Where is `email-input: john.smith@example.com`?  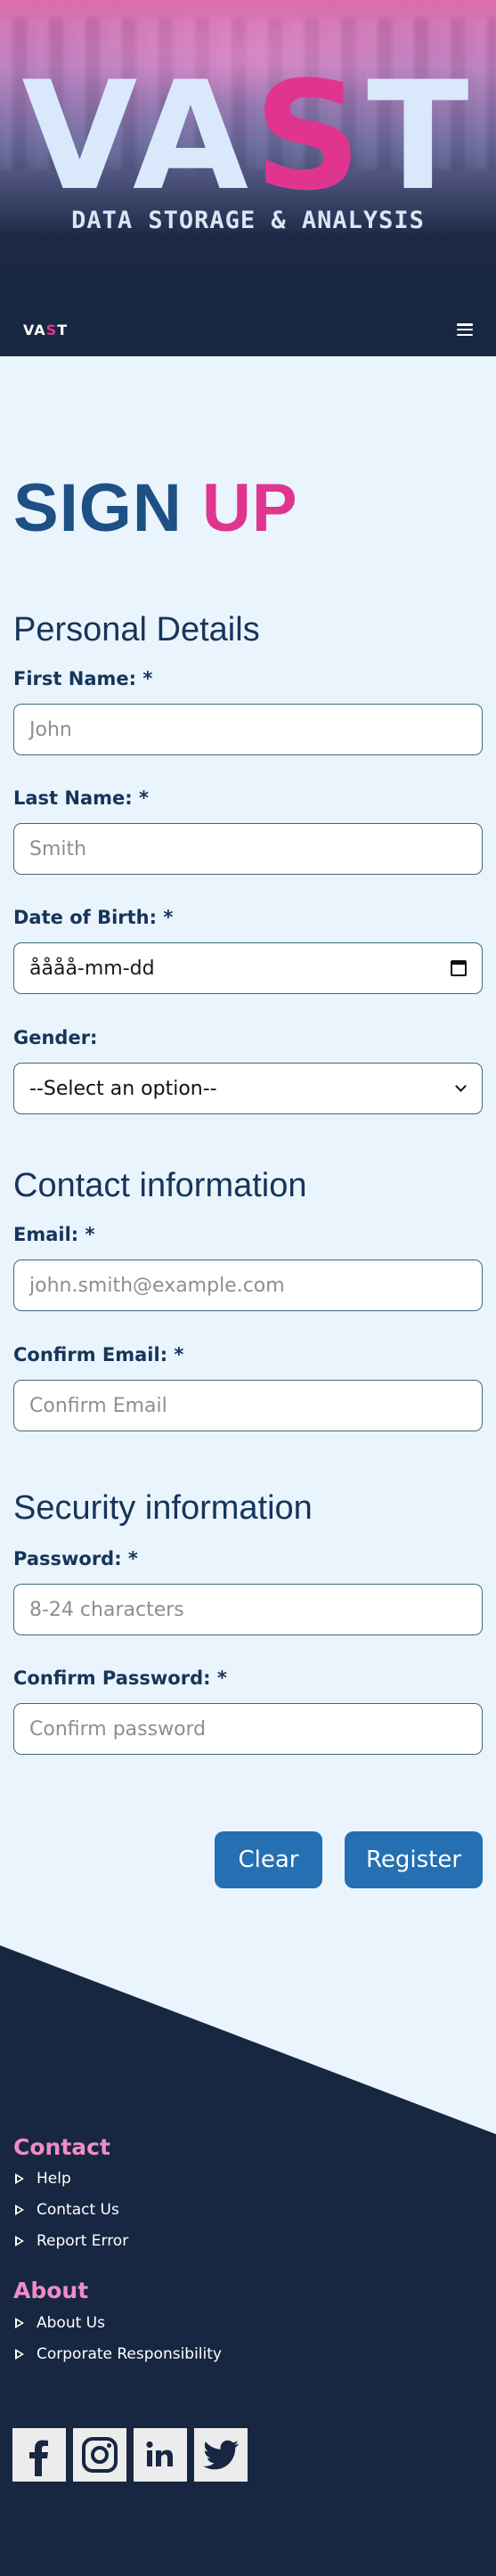
email-input: john.smith@example.com is located at coordinates (248, 1285).